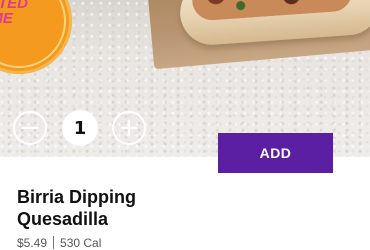 The height and width of the screenshot is (250, 370). What do you see at coordinates (63, 219) in the screenshot?
I see `product-title-line-2: Quesadilla` at bounding box center [63, 219].